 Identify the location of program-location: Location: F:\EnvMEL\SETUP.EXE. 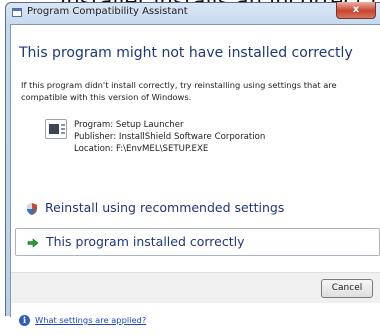
(141, 149).